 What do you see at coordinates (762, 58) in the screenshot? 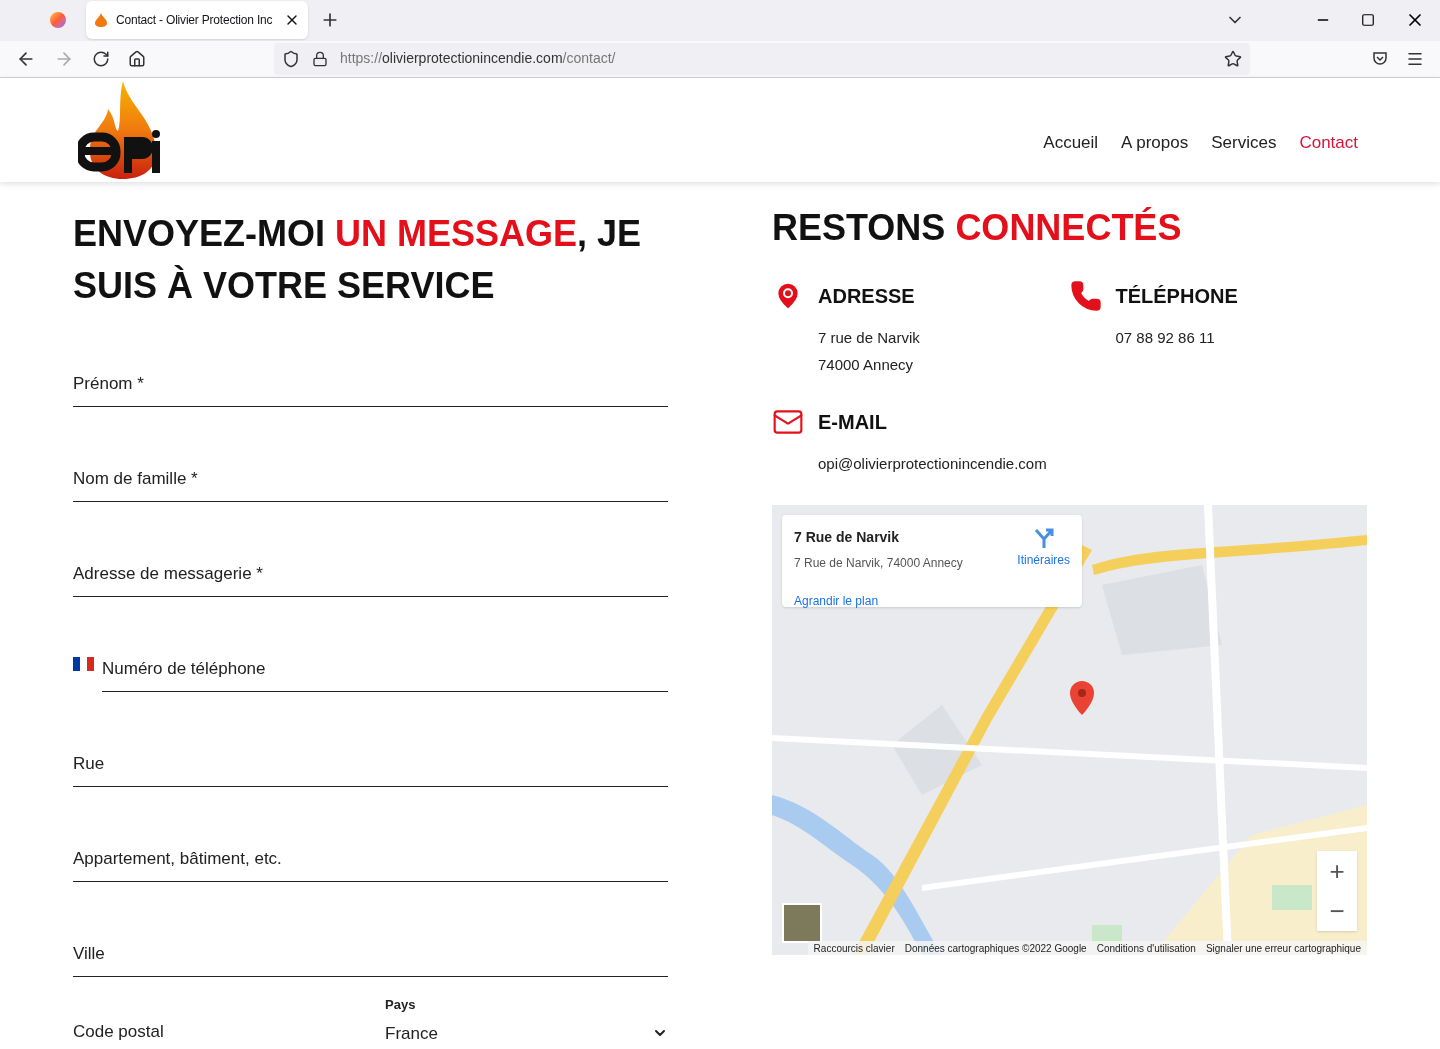
I see `address-bar: https://olivierprotectionincendie.com/contact/` at bounding box center [762, 58].